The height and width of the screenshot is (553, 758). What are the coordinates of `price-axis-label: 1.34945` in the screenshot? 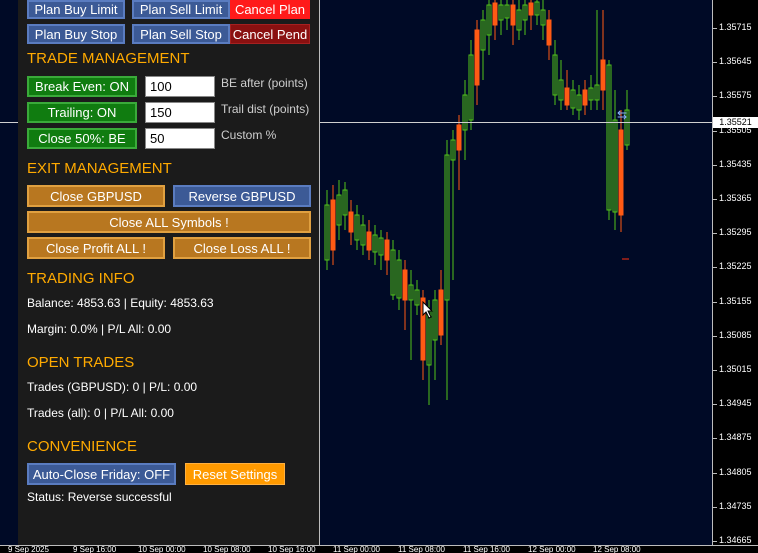 It's located at (735, 403).